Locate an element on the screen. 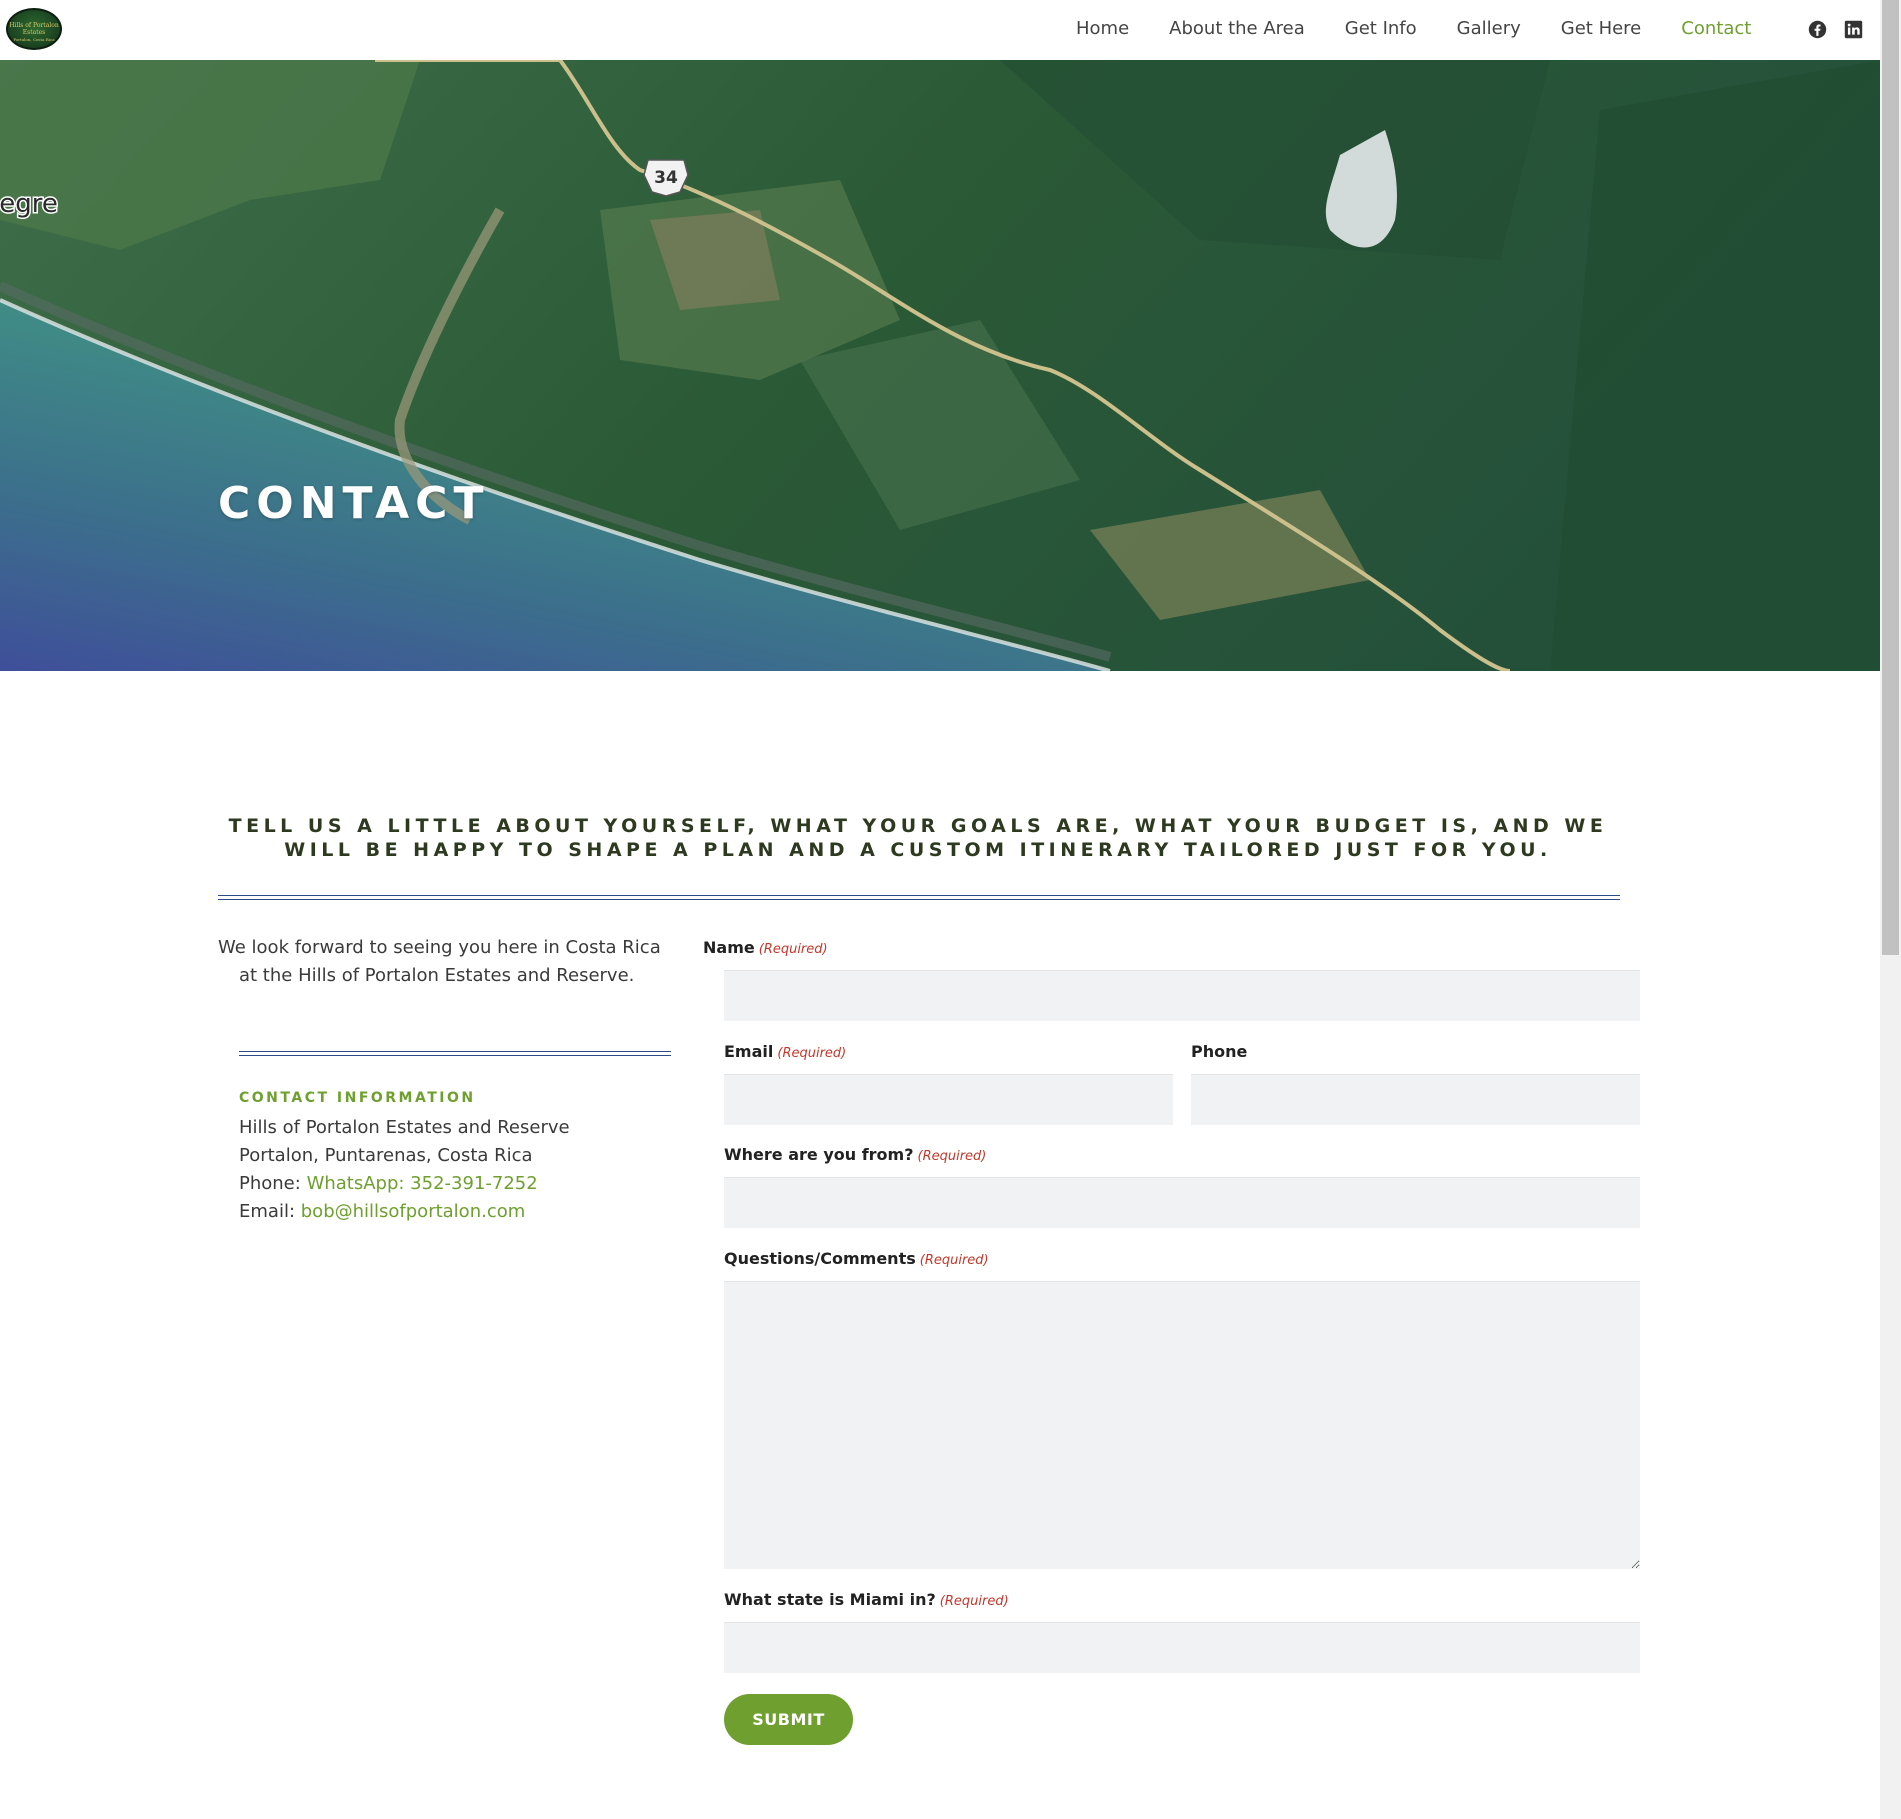 The height and width of the screenshot is (1819, 1901). phone-label-text: Phone is located at coordinates (1219, 1051).